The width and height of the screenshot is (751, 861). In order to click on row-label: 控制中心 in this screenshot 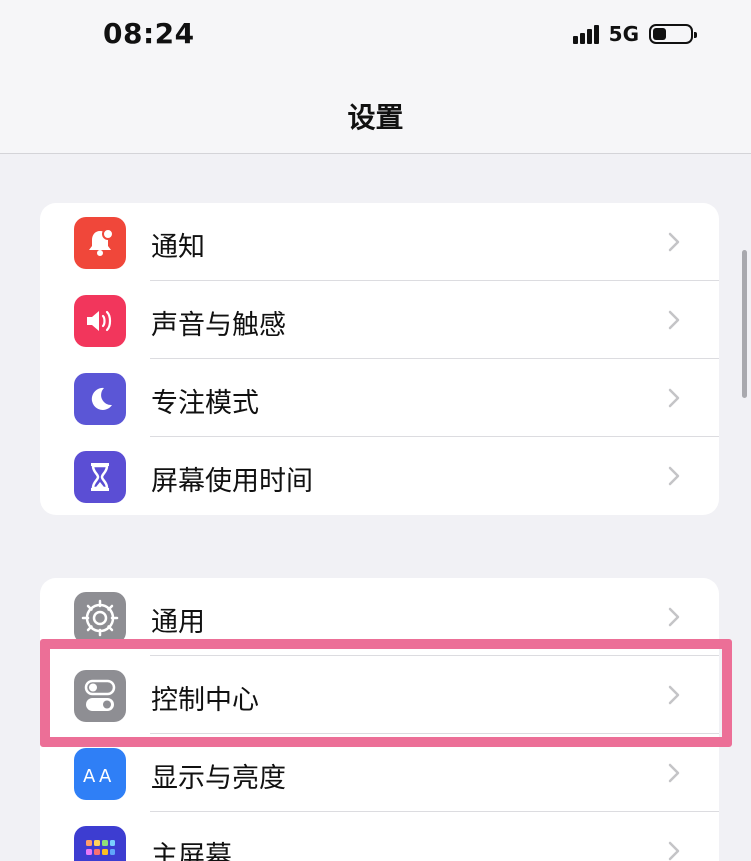, I will do `click(205, 700)`.